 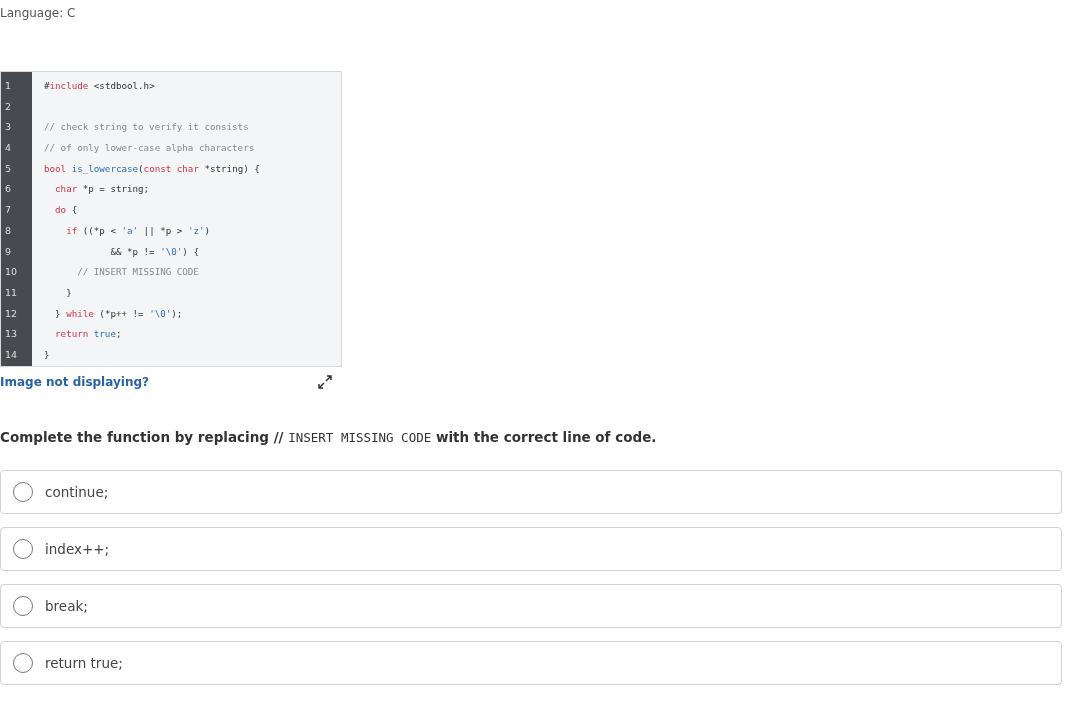 I want to click on line-number: 6, so click(x=8, y=189).